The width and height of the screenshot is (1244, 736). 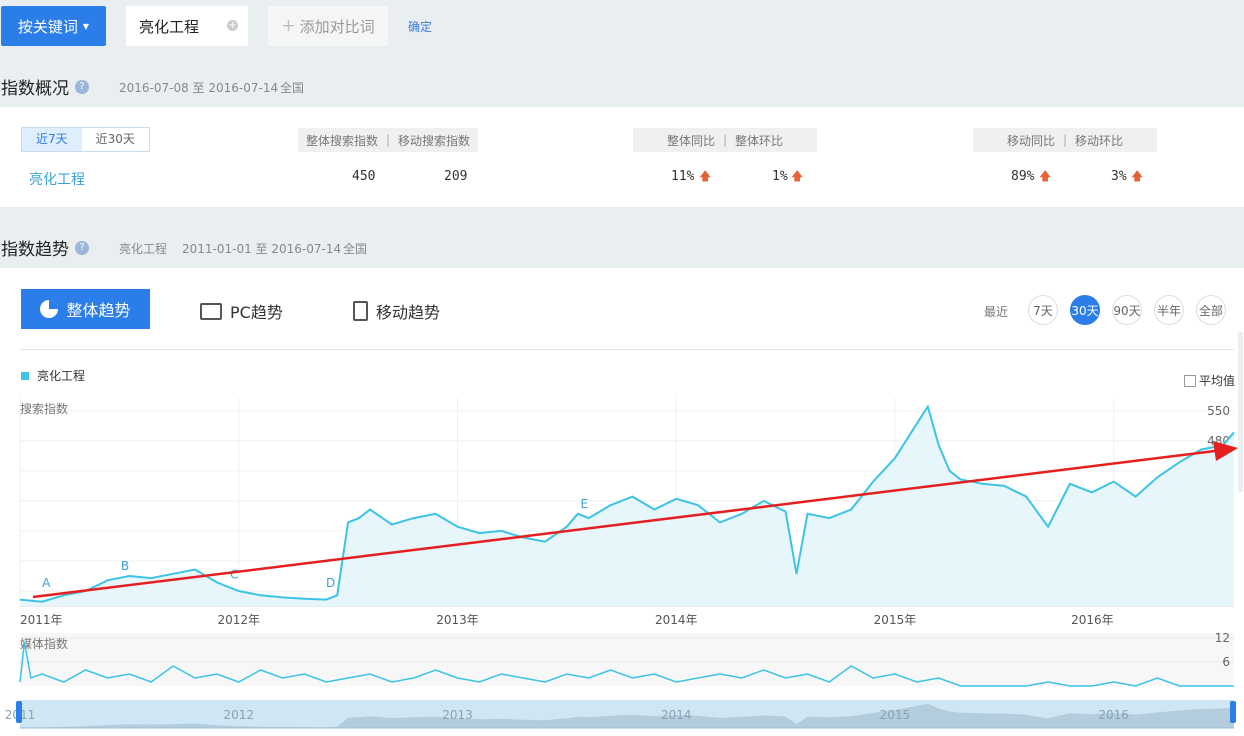 I want to click on event-marker: D, so click(x=330, y=583).